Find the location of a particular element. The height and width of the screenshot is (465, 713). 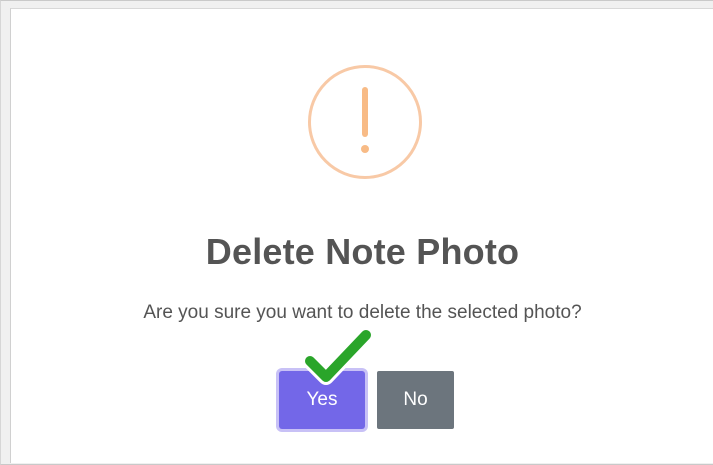

no-button: No is located at coordinates (415, 400).